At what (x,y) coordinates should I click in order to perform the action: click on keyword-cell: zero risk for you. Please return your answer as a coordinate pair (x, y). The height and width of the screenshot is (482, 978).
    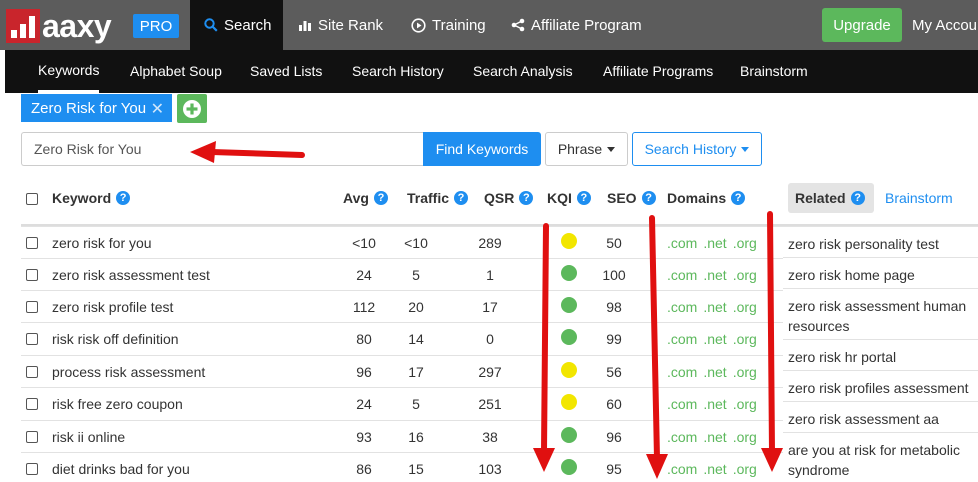
    Looking at the image, I should click on (102, 243).